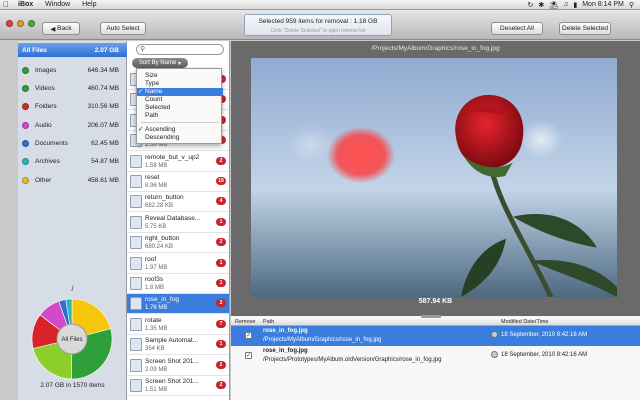 This screenshot has height=400, width=640. Describe the element at coordinates (25, 143) in the screenshot. I see `blue-dot-icon` at that location.